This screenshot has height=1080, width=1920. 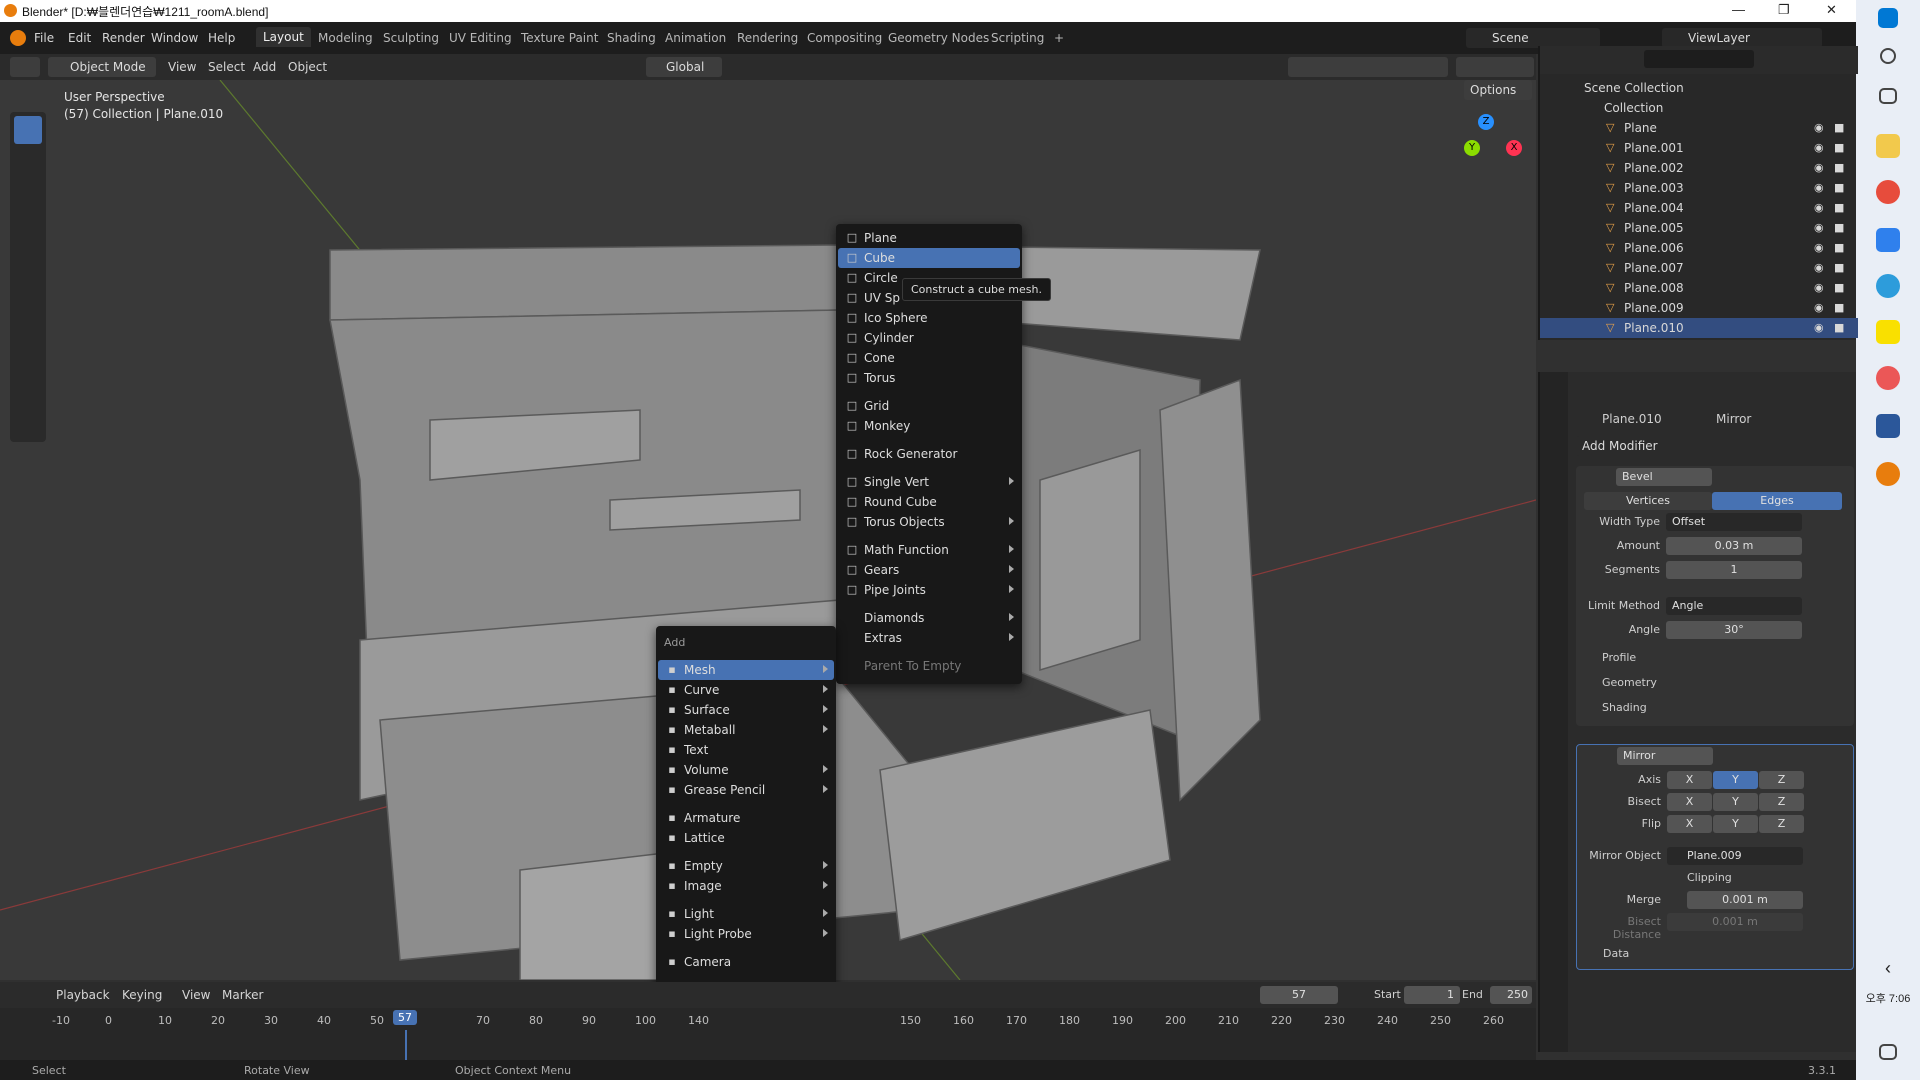 I want to click on add-menu-item-curve: ▪ Curve, so click(x=746, y=690).